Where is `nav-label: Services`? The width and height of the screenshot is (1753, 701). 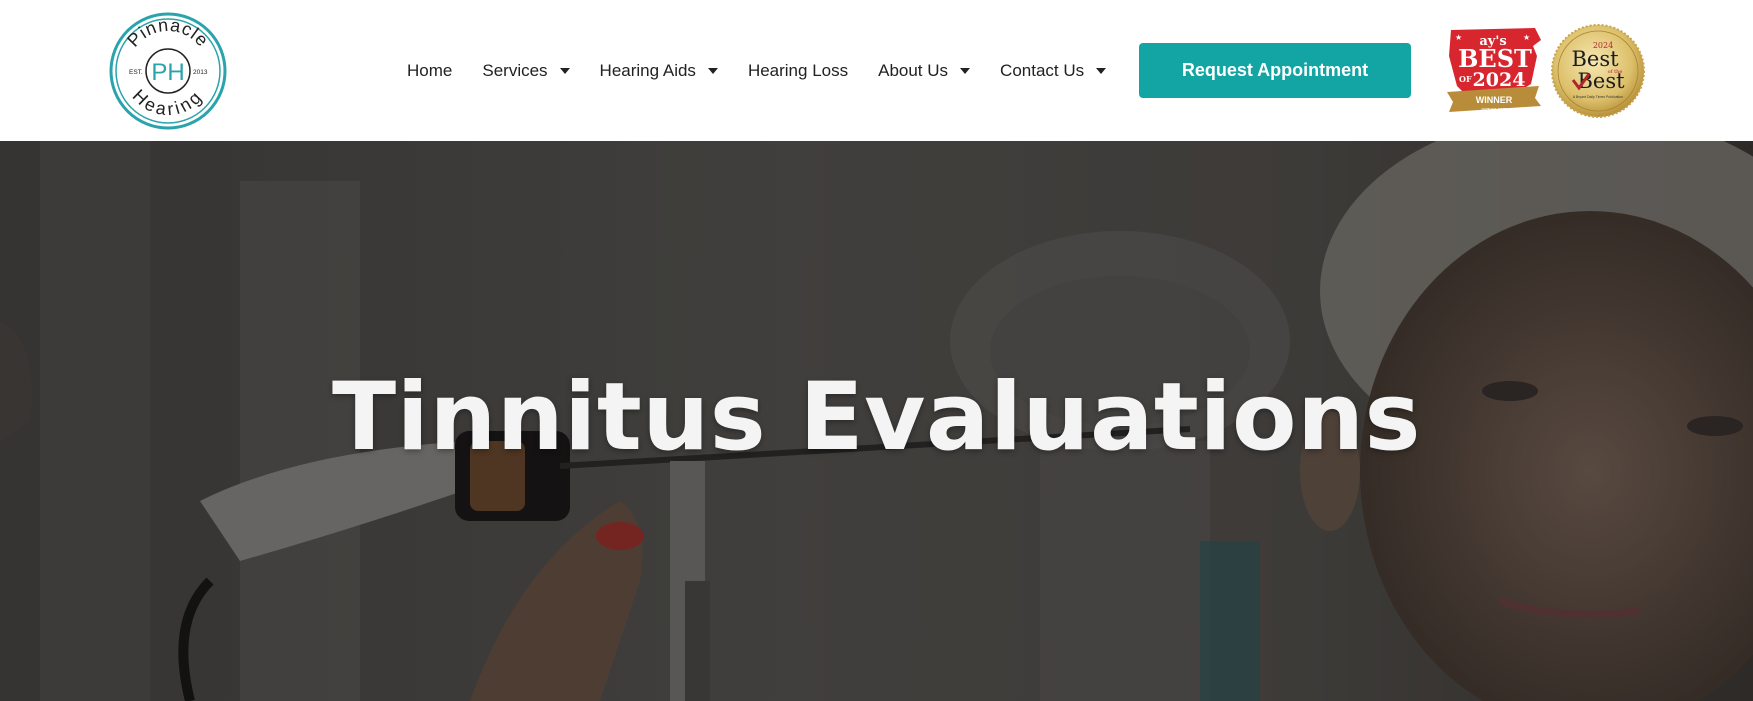
nav-label: Services is located at coordinates (515, 70).